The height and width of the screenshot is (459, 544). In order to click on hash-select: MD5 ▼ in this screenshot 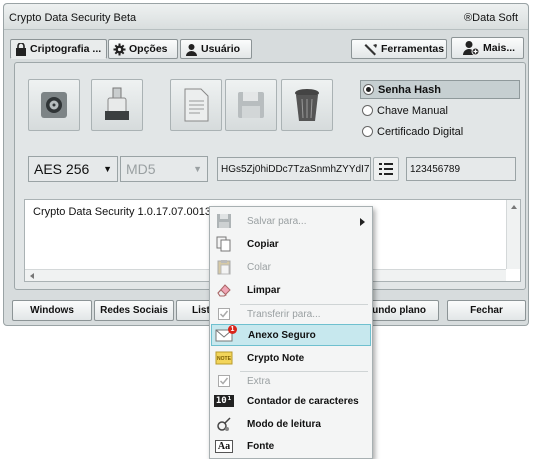, I will do `click(164, 169)`.